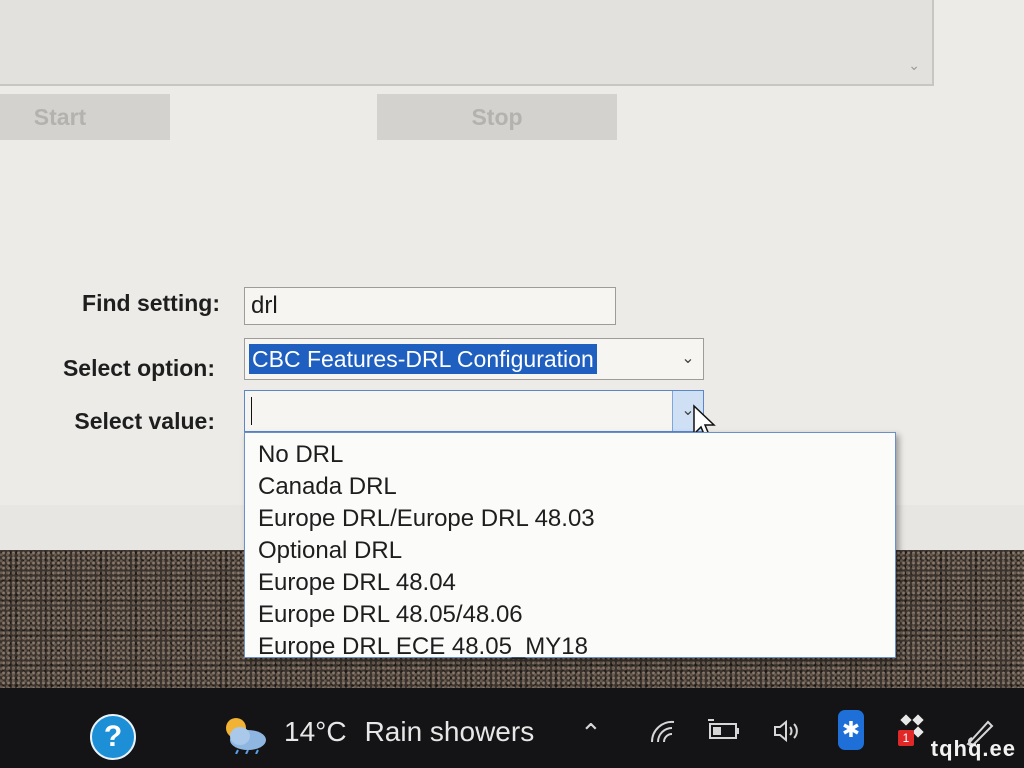 This screenshot has width=1024, height=768. Describe the element at coordinates (788, 731) in the screenshot. I see `volume-icon` at that location.